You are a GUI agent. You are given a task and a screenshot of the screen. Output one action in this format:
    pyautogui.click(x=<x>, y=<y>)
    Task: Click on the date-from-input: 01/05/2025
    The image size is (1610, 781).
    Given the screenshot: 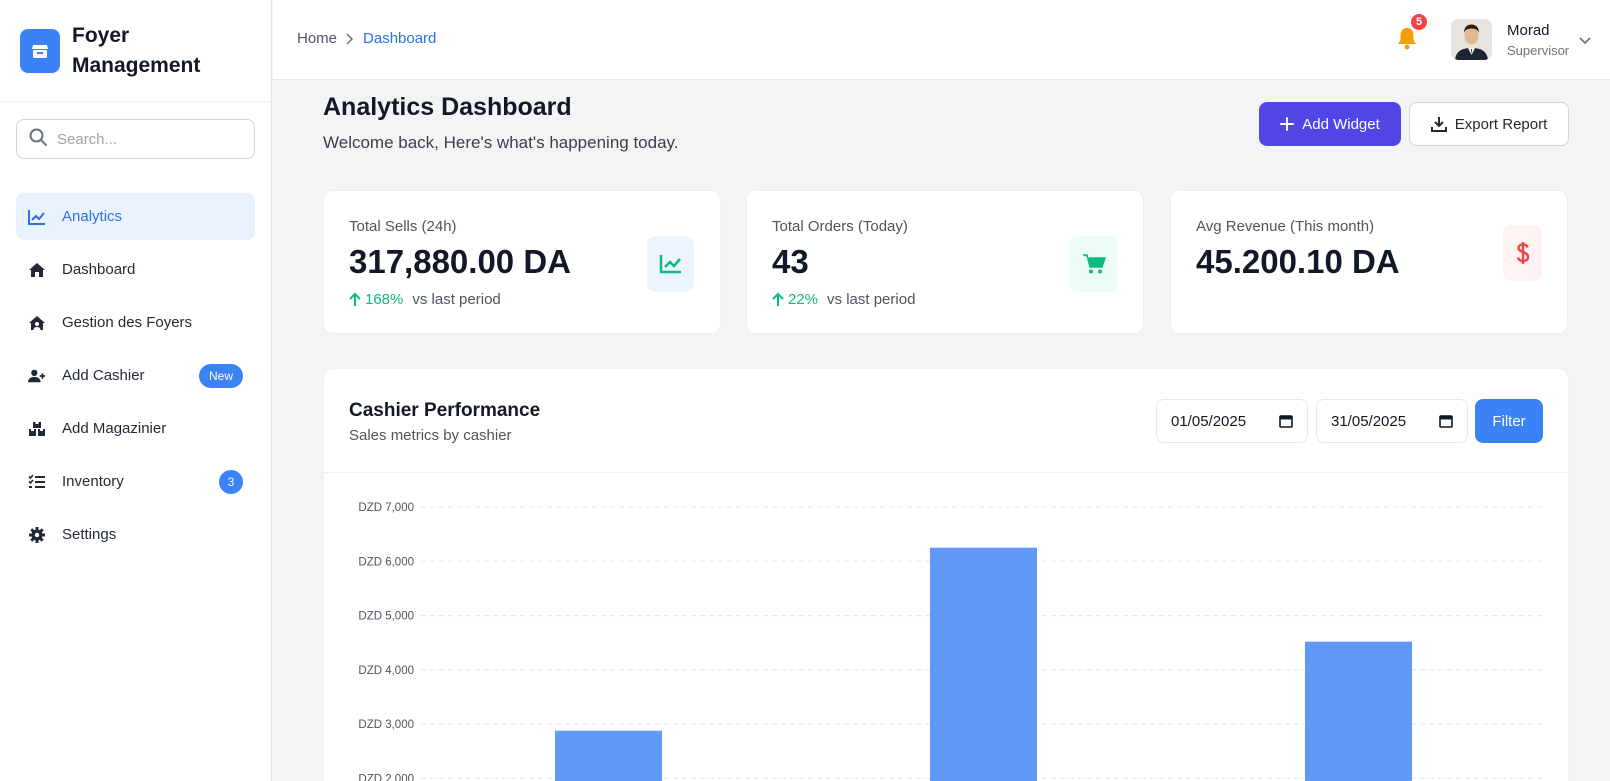 What is the action you would take?
    pyautogui.click(x=1232, y=421)
    